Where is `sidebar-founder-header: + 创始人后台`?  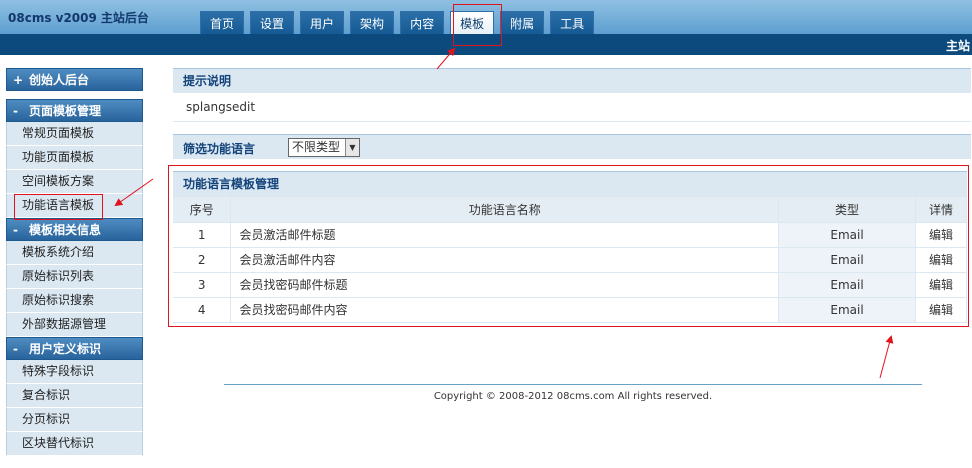
sidebar-founder-header: + 创始人后台 is located at coordinates (74, 79).